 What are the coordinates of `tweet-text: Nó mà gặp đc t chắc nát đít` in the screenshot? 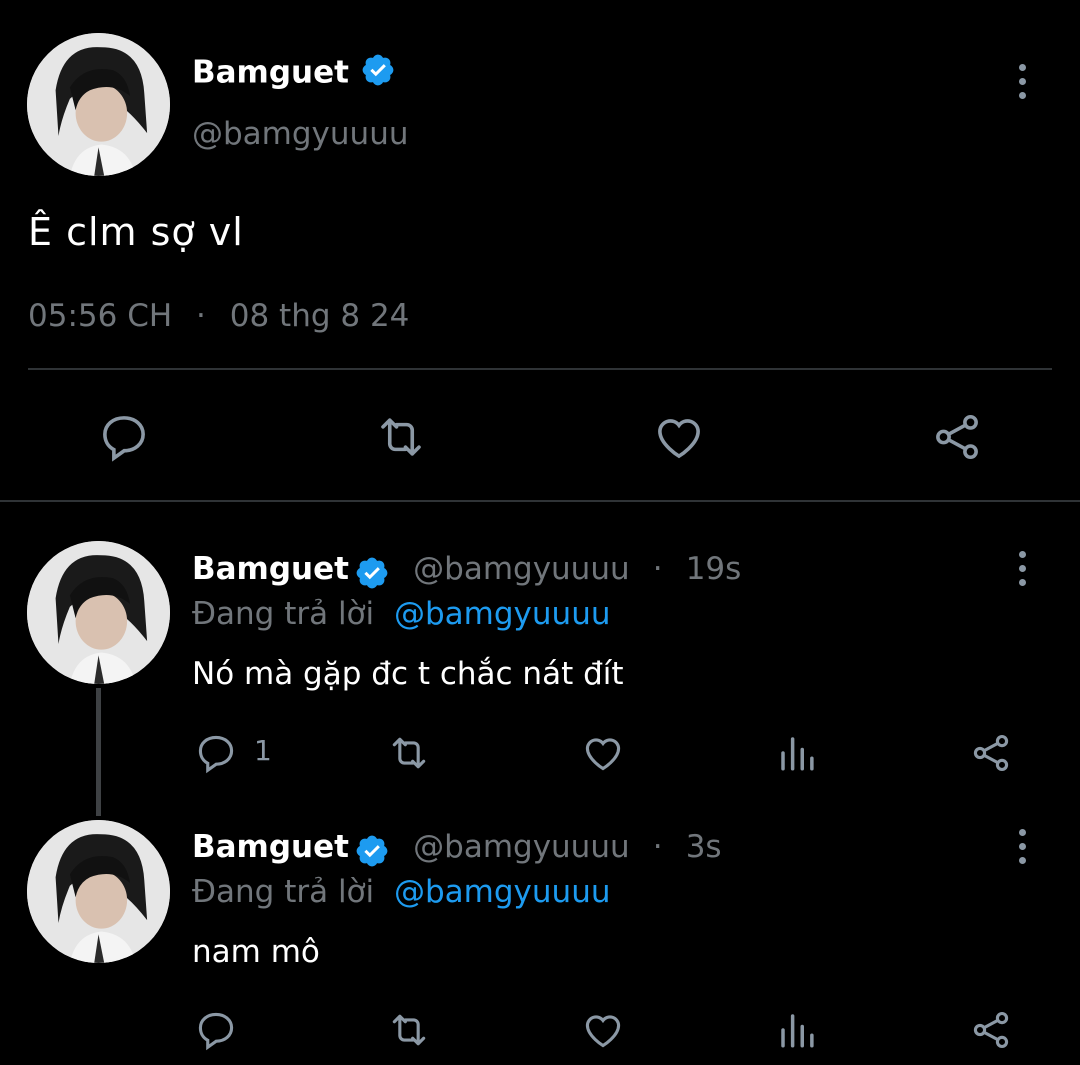 It's located at (408, 674).